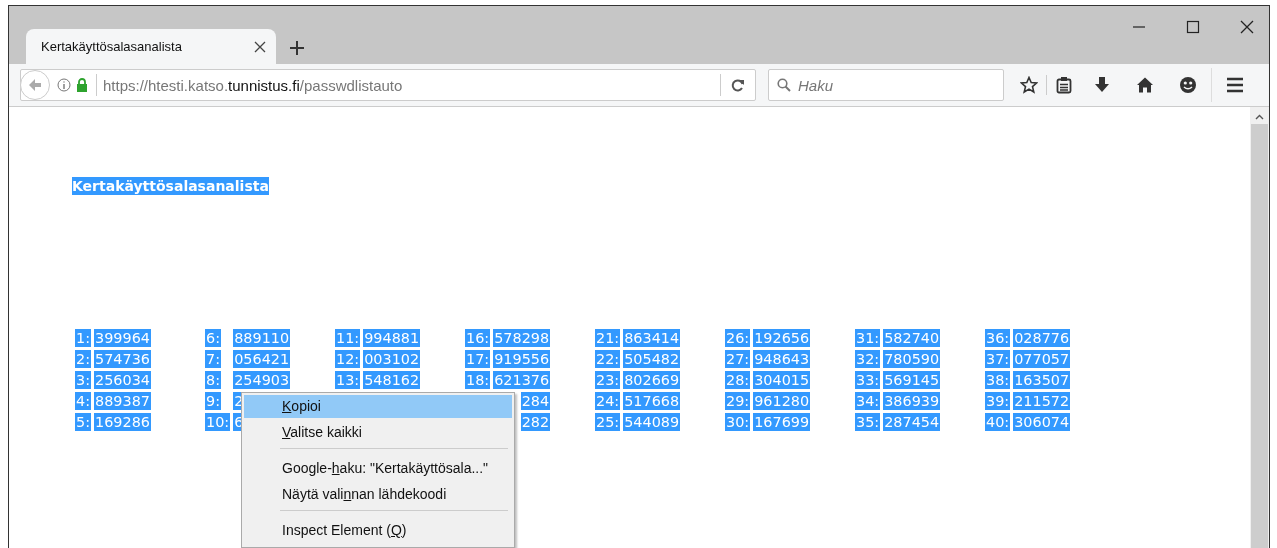 Image resolution: width=1277 pixels, height=548 pixels. I want to click on plus-icon, so click(297, 48).